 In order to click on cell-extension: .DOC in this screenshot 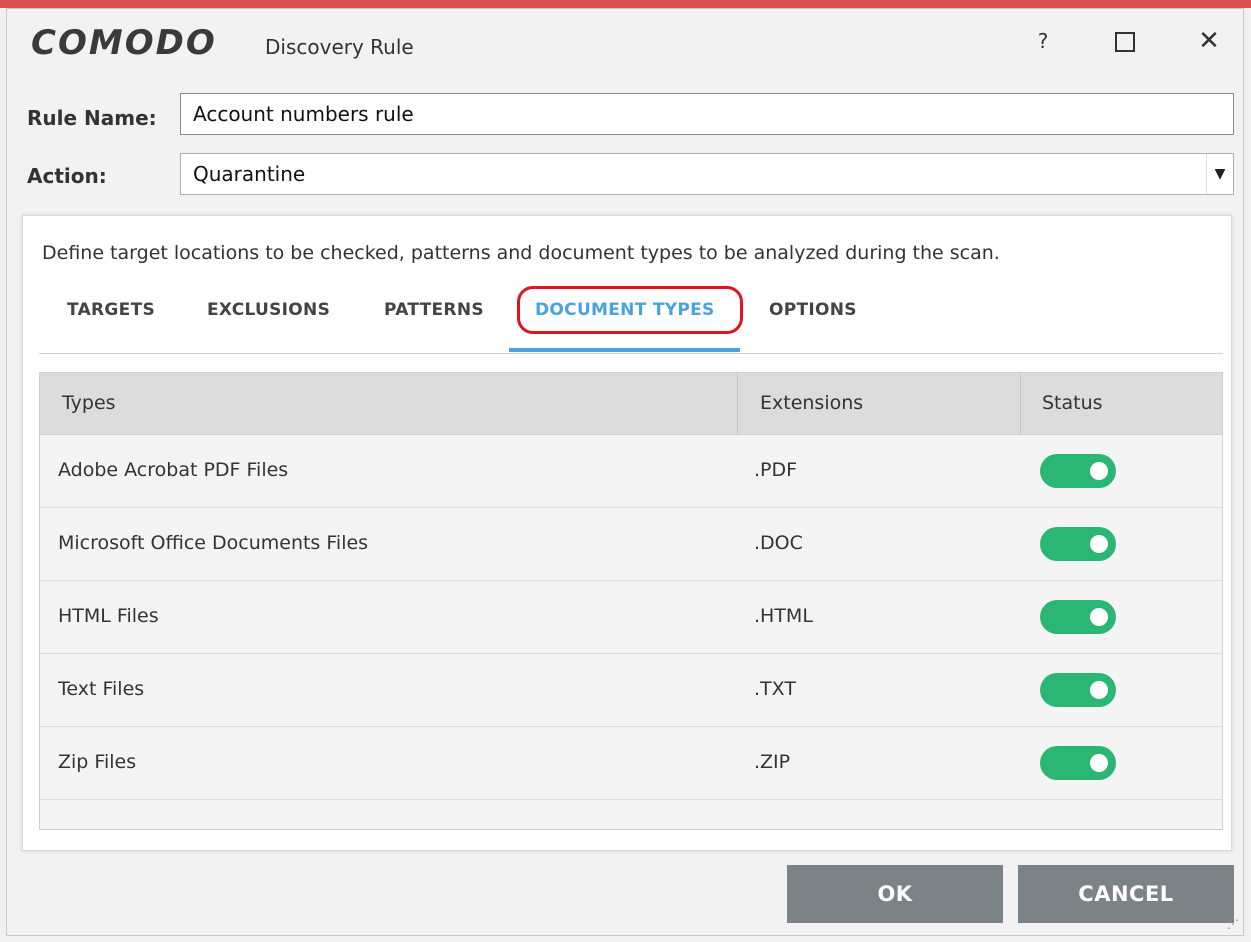, I will do `click(778, 543)`.